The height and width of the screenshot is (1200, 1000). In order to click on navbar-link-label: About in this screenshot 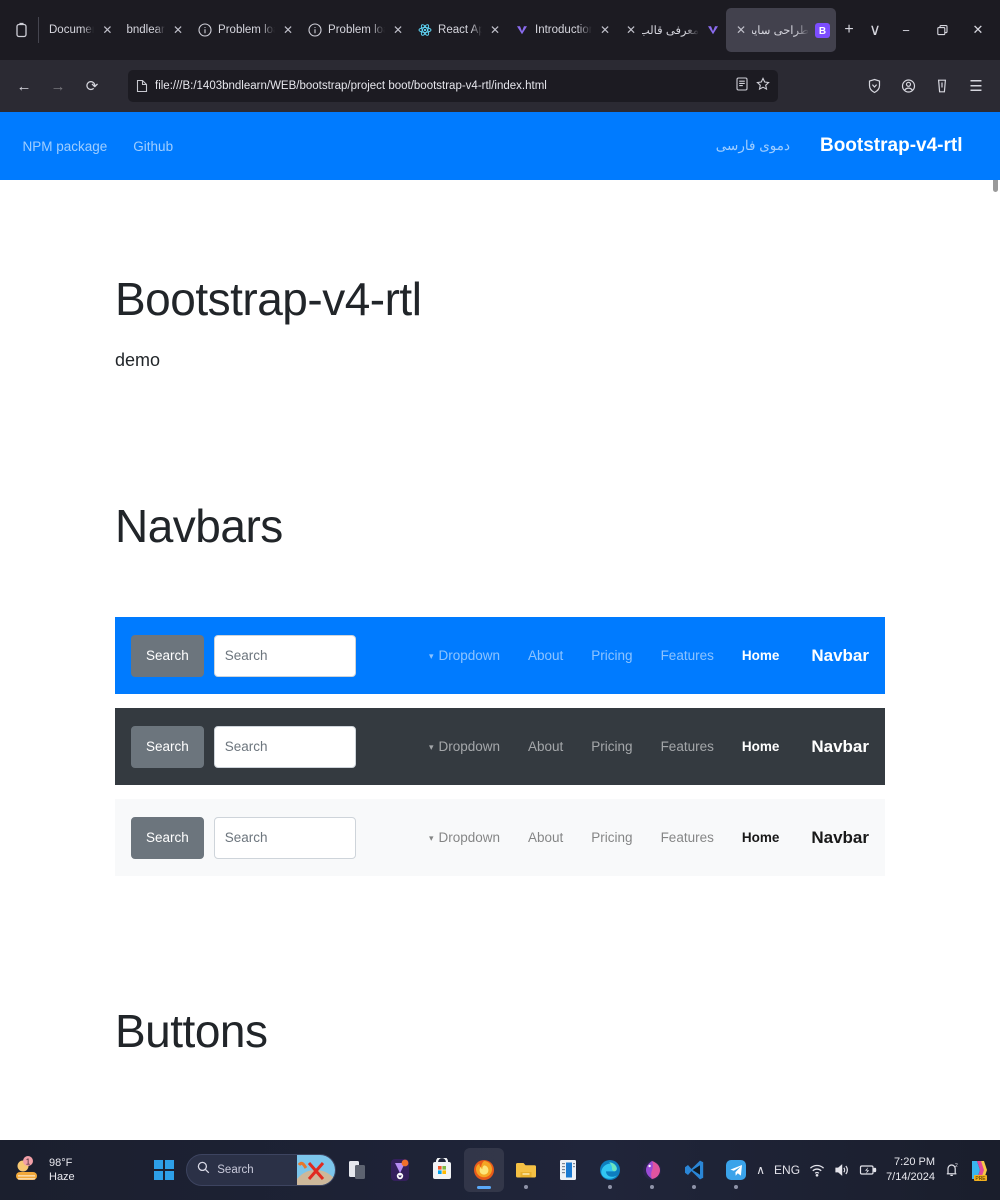, I will do `click(546, 837)`.